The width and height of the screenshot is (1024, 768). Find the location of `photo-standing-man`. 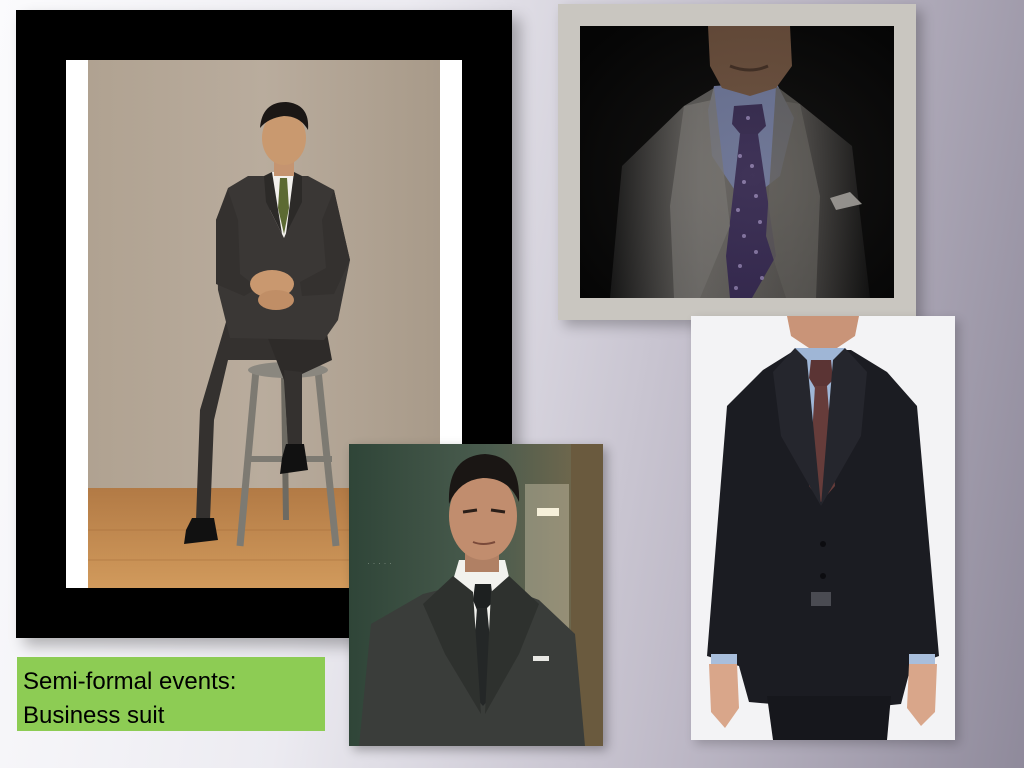

photo-standing-man is located at coordinates (823, 528).